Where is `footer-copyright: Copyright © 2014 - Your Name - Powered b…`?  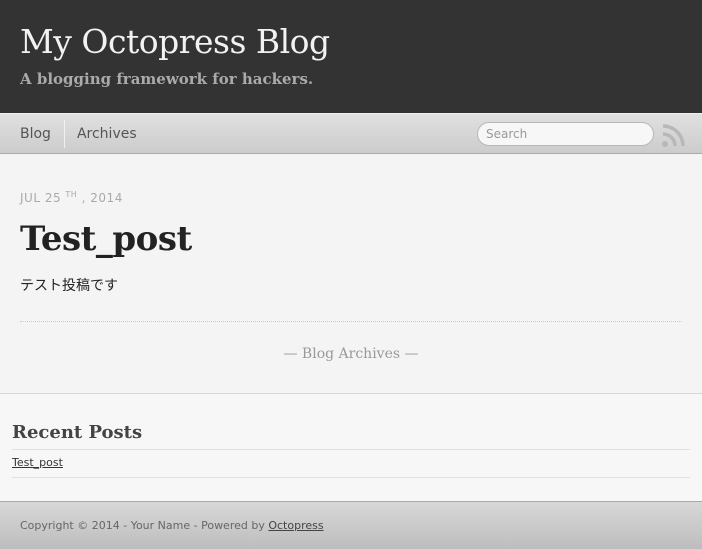 footer-copyright: Copyright © 2014 - Your Name - Powered b… is located at coordinates (144, 525).